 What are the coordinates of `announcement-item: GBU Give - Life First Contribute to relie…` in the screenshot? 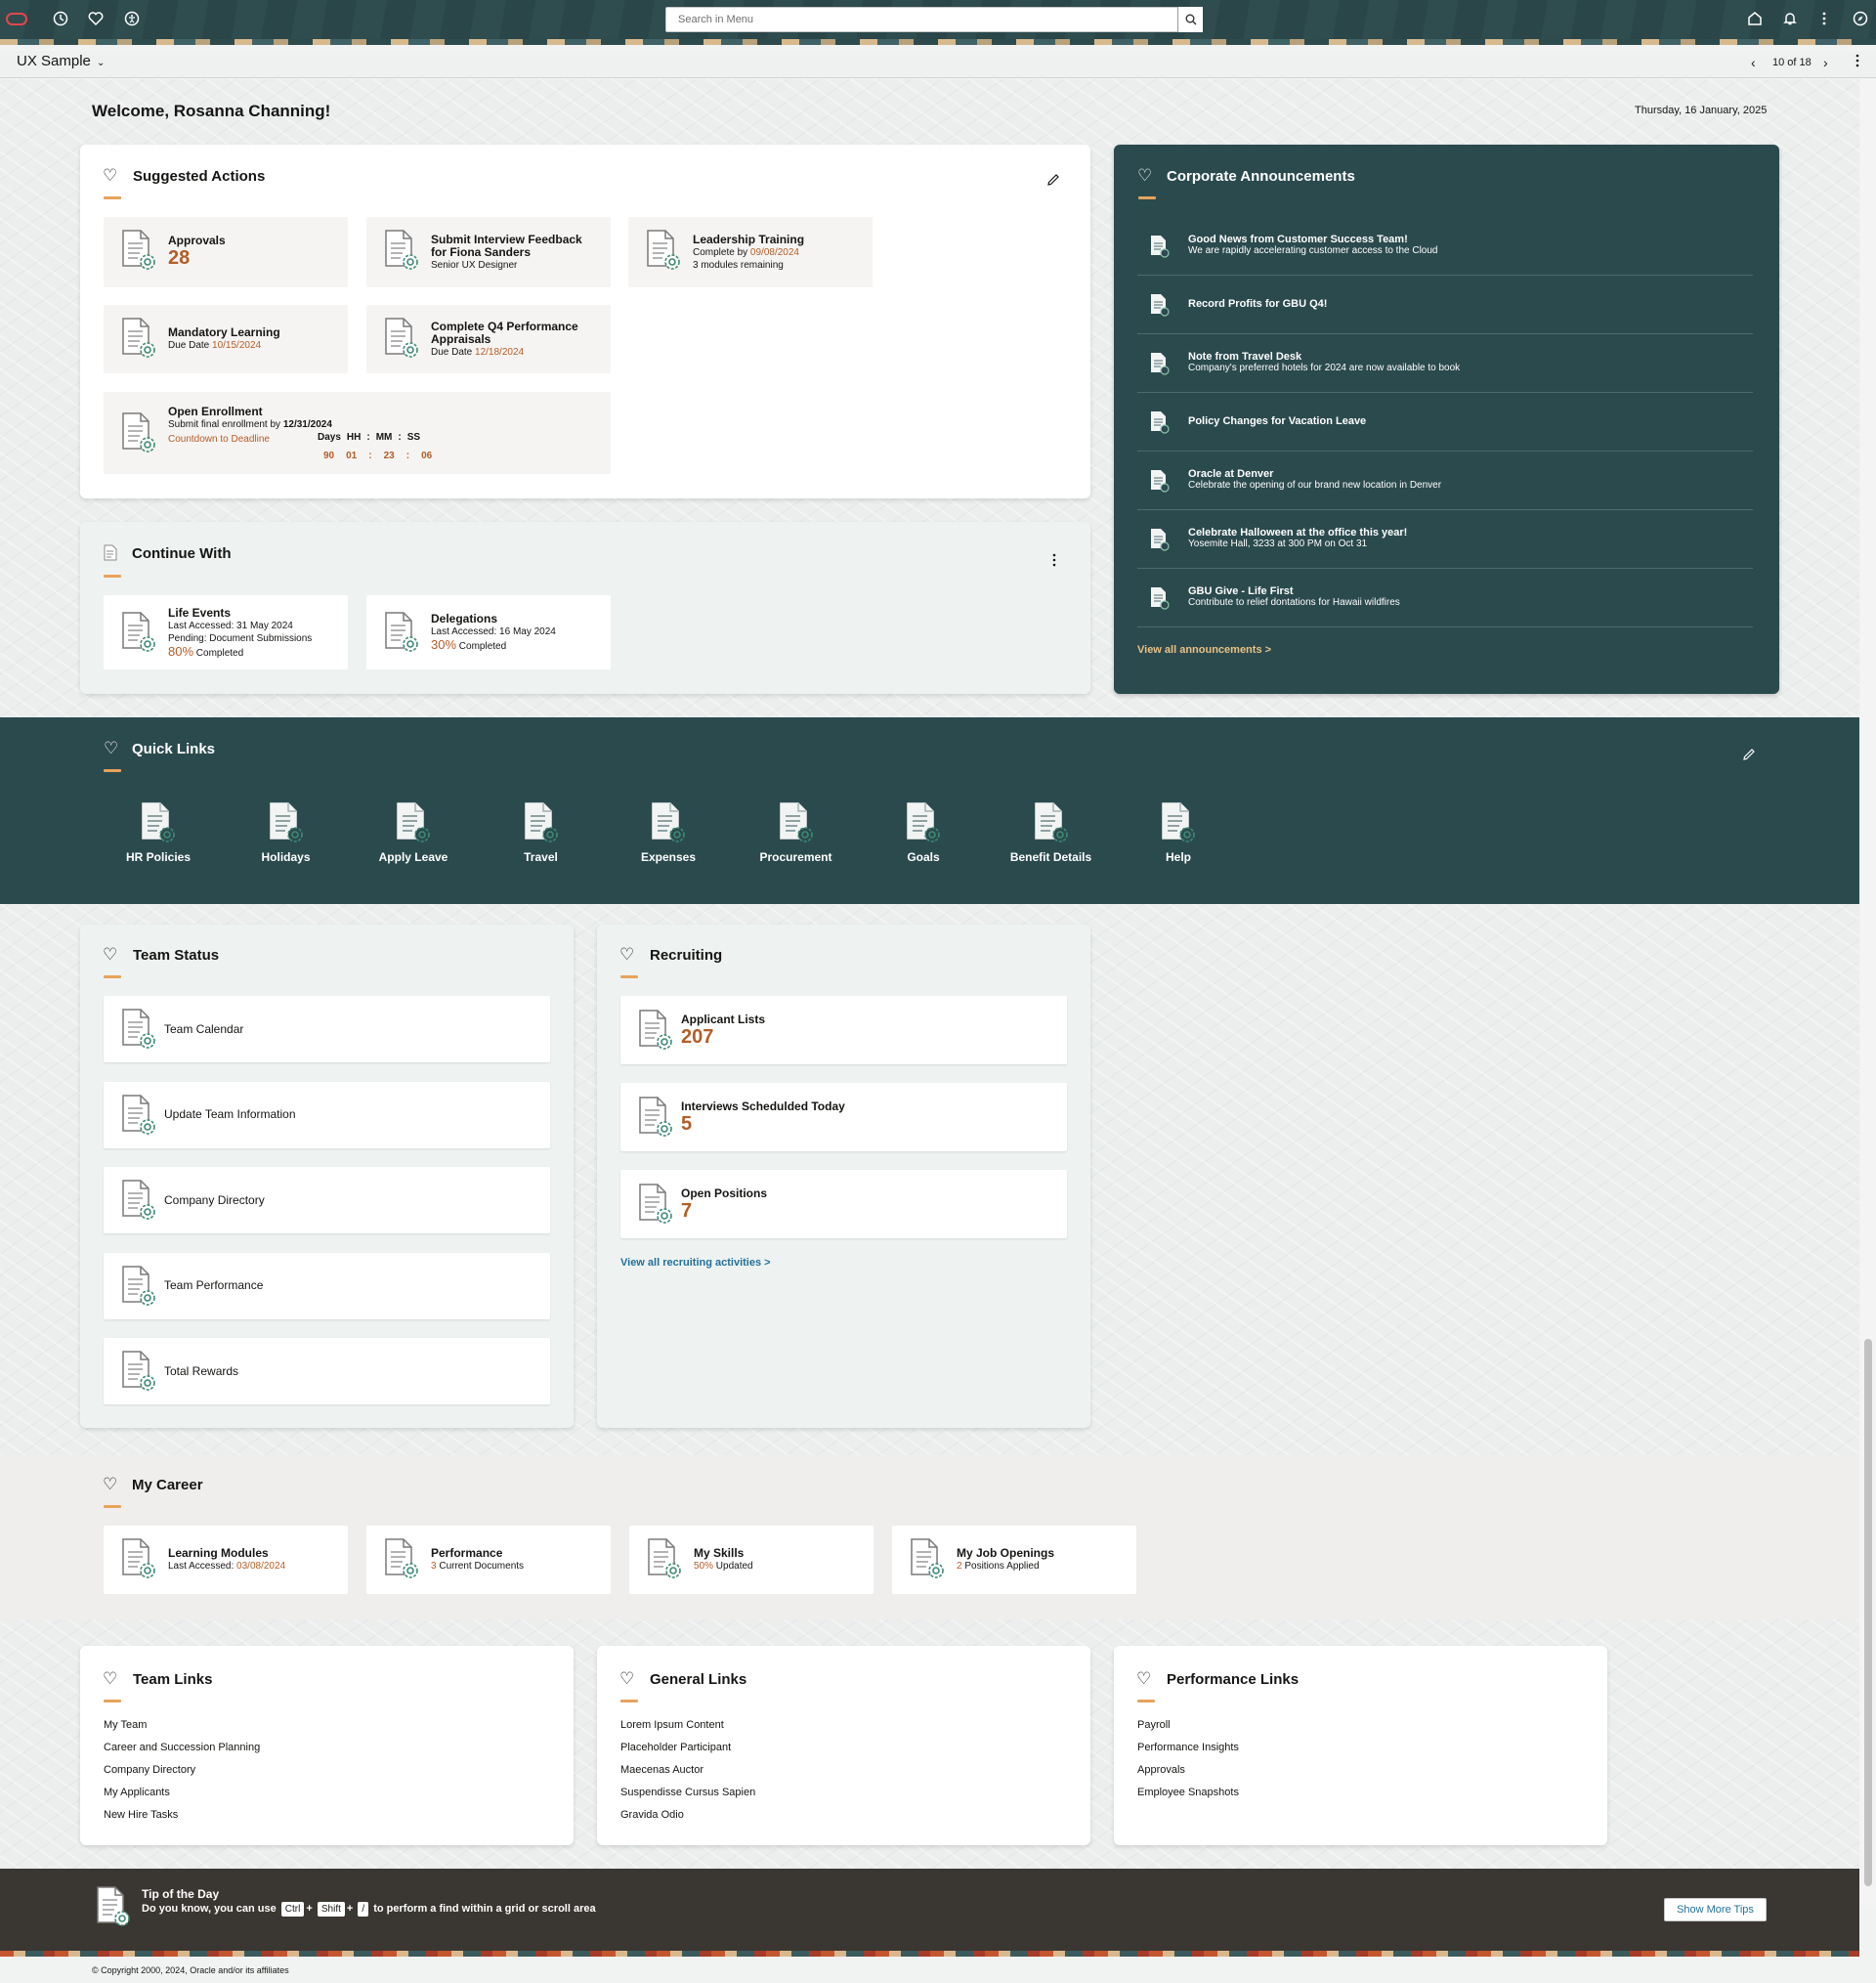 It's located at (1445, 598).